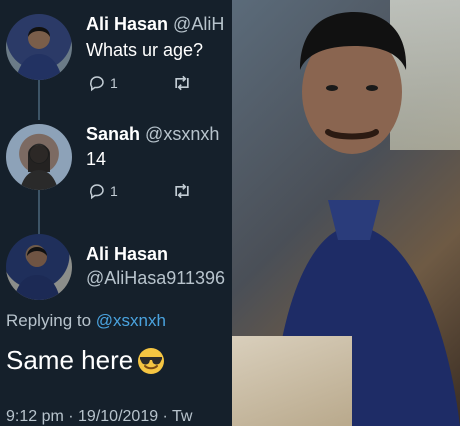  I want to click on replying-prefix: Replying to, so click(49, 320).